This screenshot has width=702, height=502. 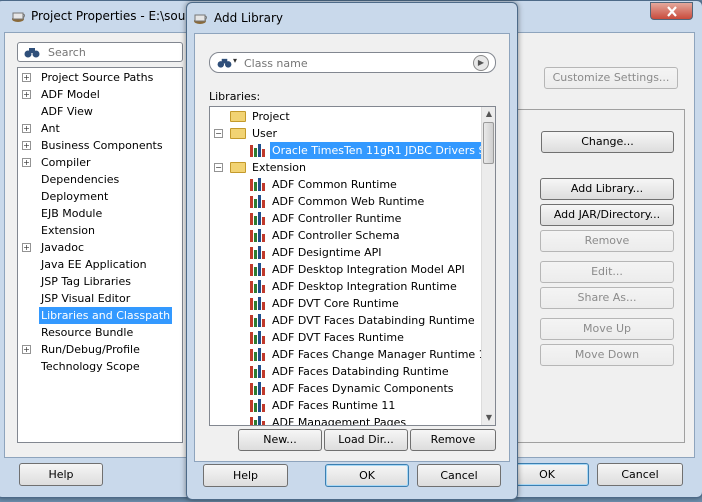 What do you see at coordinates (100, 298) in the screenshot?
I see `nav-item: JSP Visual Editor` at bounding box center [100, 298].